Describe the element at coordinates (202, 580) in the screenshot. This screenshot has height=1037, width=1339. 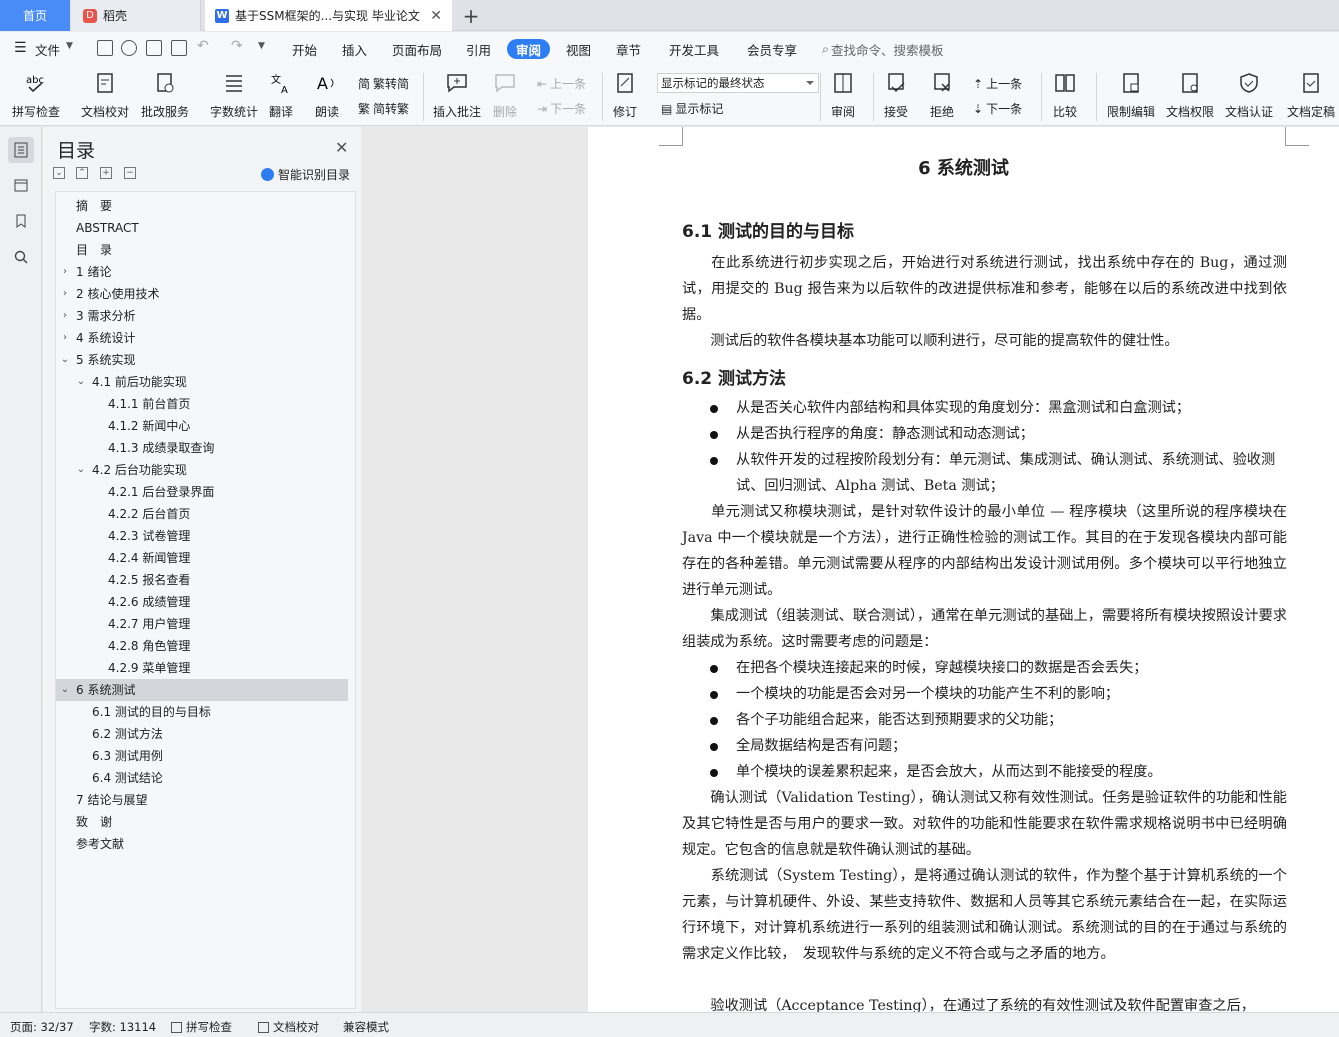
I see `toc-item: 4.2.5 报名查看` at that location.